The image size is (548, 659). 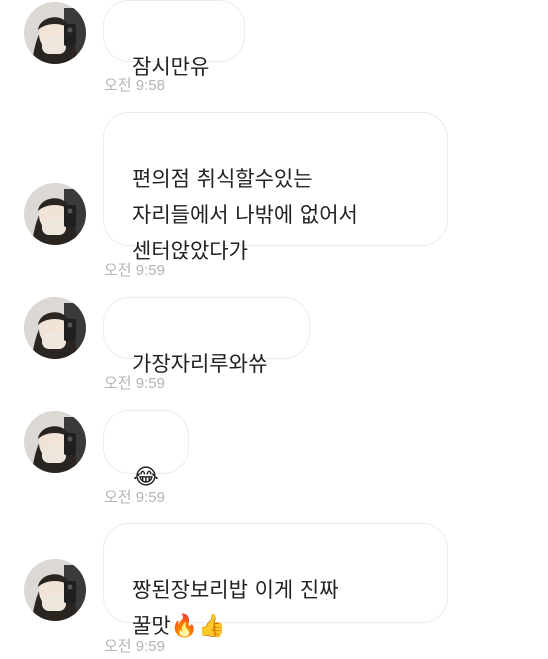 What do you see at coordinates (245, 215) in the screenshot?
I see `message-text: 편의점 취식할수있는 자리들에서 나밖에 없어서 센터앉았다가` at bounding box center [245, 215].